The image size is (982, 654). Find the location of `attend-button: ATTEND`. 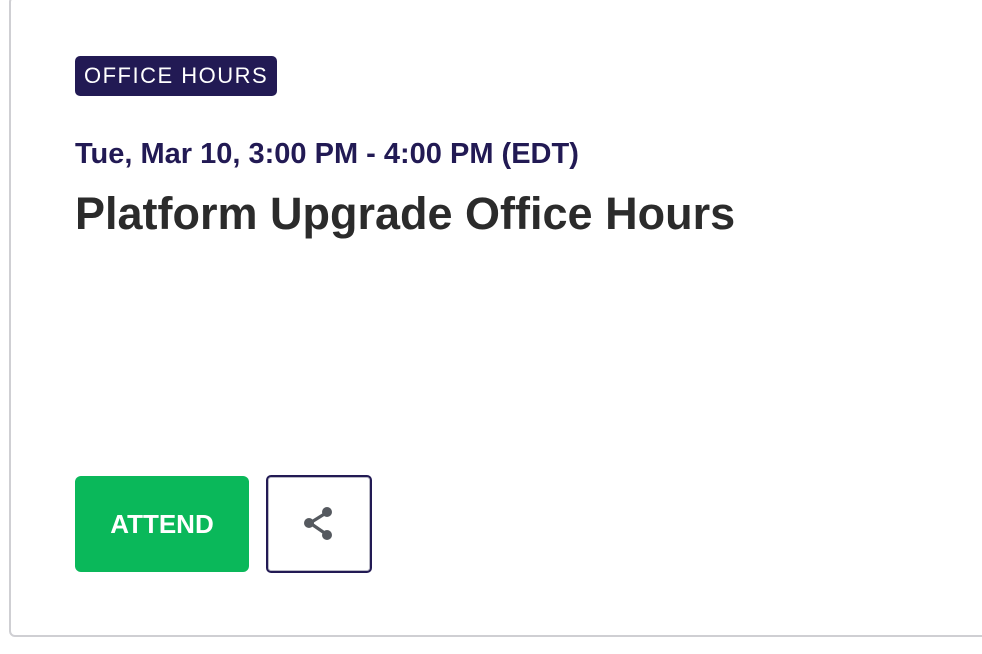

attend-button: ATTEND is located at coordinates (162, 524).